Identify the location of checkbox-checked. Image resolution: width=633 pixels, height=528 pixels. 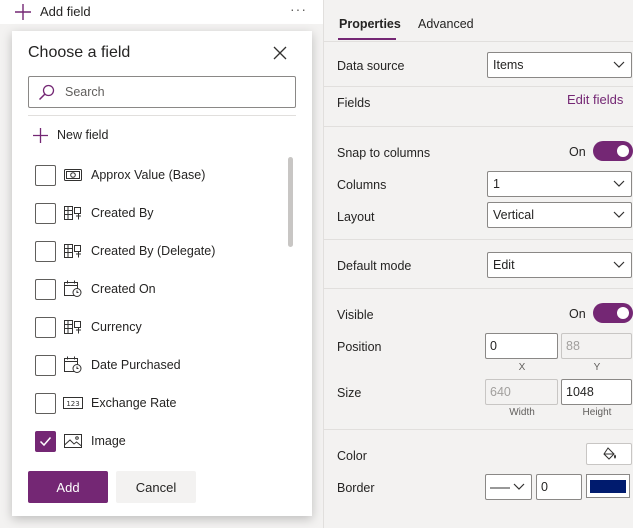
(45, 441).